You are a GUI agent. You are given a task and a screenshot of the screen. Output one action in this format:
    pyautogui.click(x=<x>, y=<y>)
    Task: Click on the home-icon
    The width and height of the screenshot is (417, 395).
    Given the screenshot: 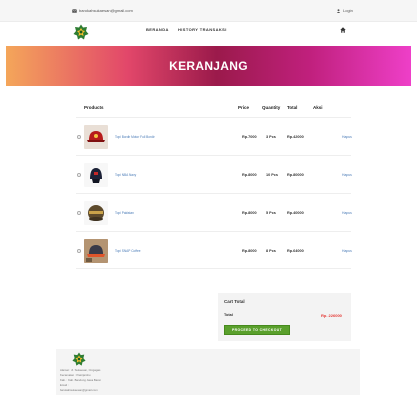 What is the action you would take?
    pyautogui.click(x=343, y=30)
    